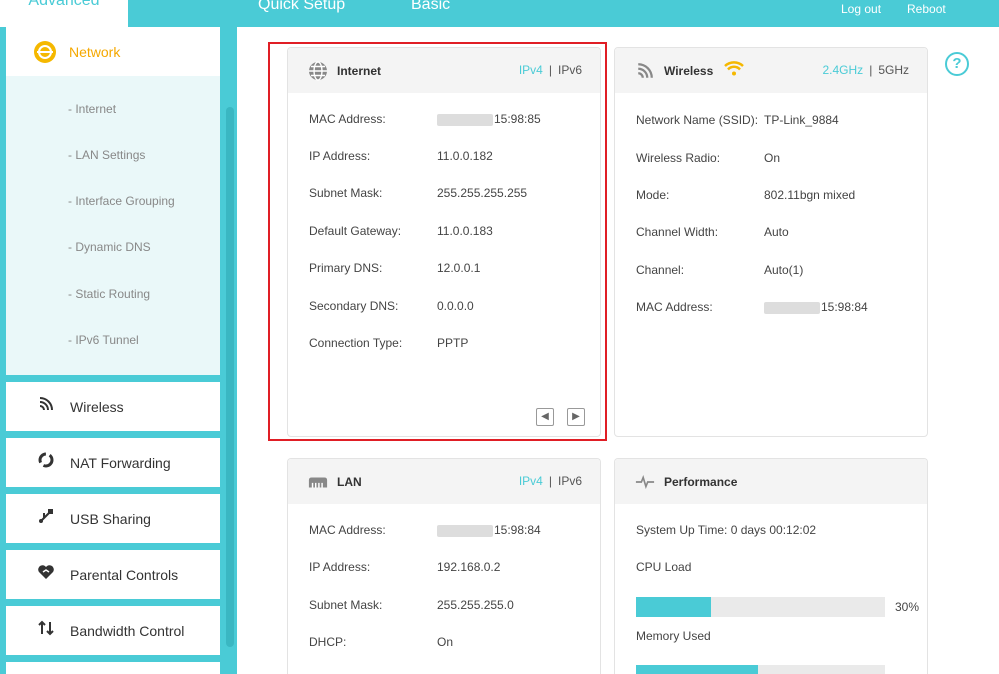 The width and height of the screenshot is (999, 674). What do you see at coordinates (645, 482) in the screenshot?
I see `pulse-icon` at bounding box center [645, 482].